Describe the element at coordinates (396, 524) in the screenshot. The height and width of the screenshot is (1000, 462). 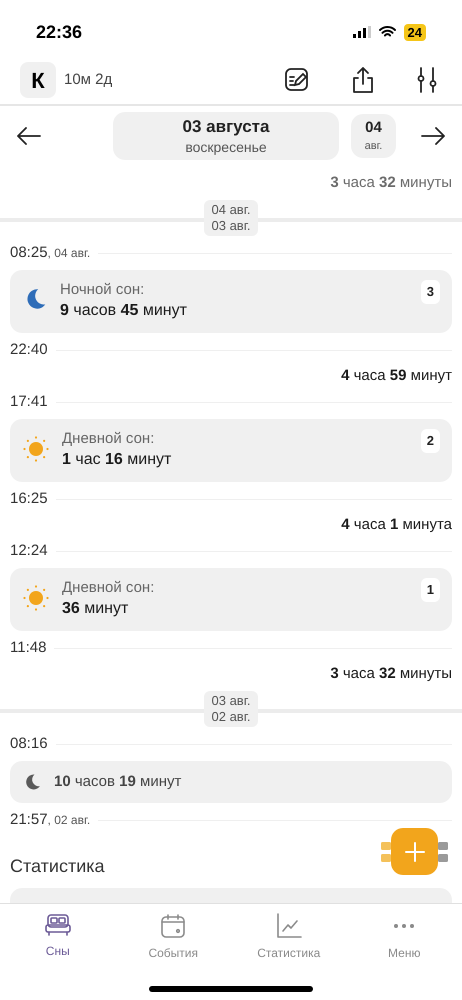
I see `interval-duration: 4 часа 1 минута` at that location.